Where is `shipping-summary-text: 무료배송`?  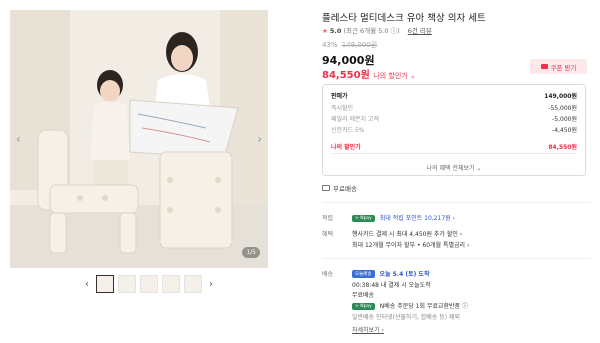 shipping-summary-text: 무료배송 is located at coordinates (345, 189).